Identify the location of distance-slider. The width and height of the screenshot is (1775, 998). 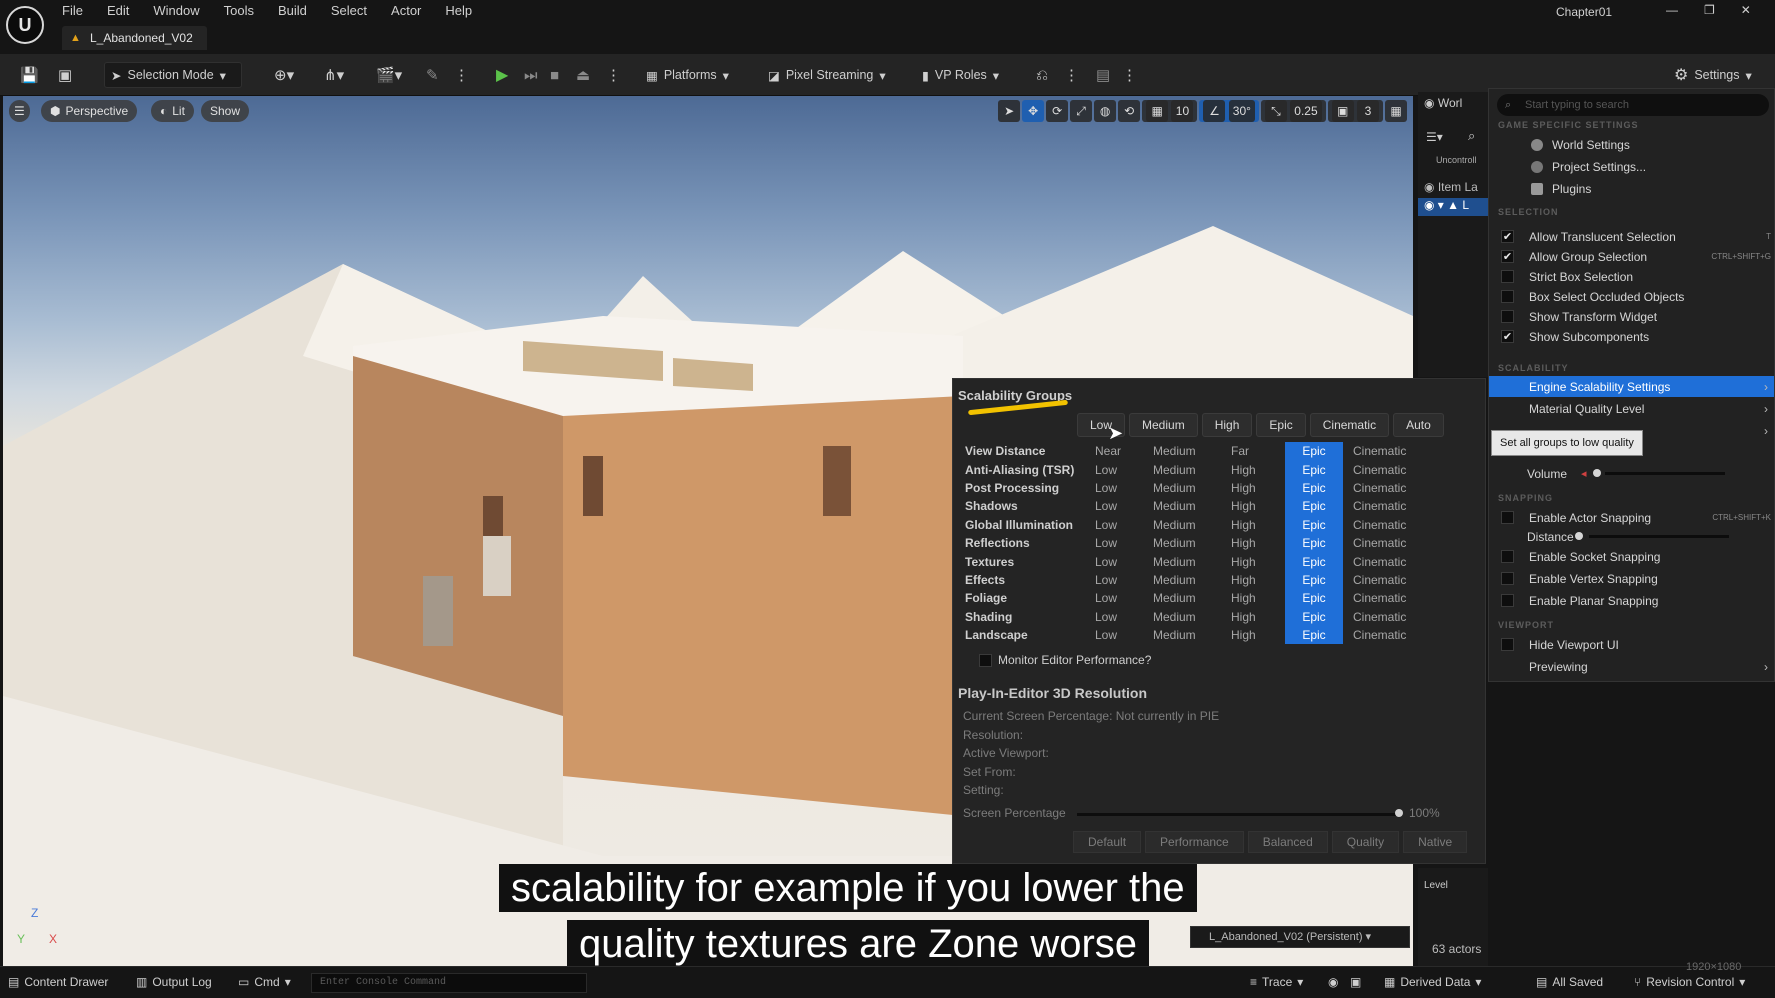
(1659, 536).